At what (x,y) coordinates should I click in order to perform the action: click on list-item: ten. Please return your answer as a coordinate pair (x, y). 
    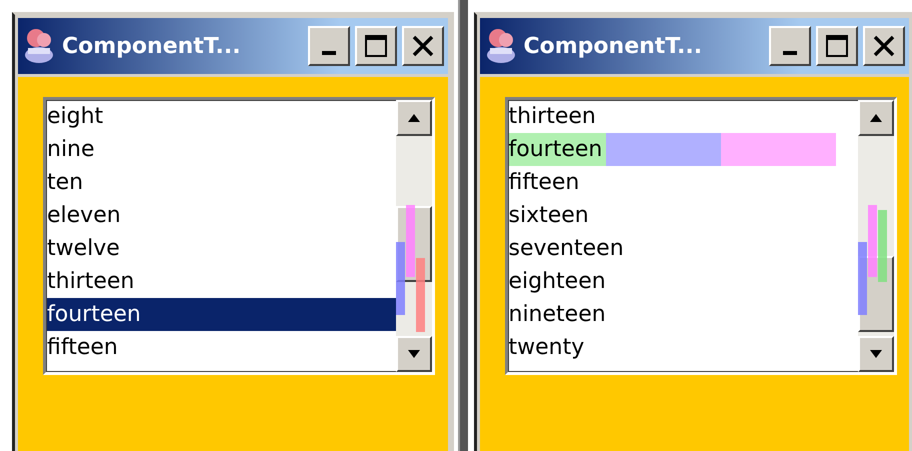
    Looking at the image, I should click on (67, 182).